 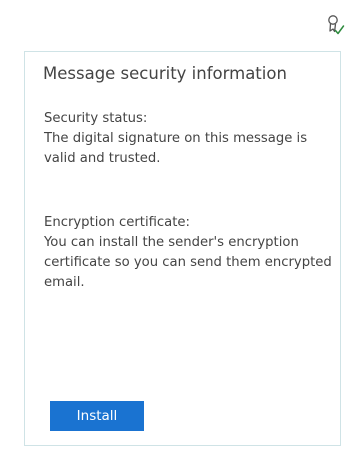 I want to click on install-button: Install, so click(x=97, y=416).